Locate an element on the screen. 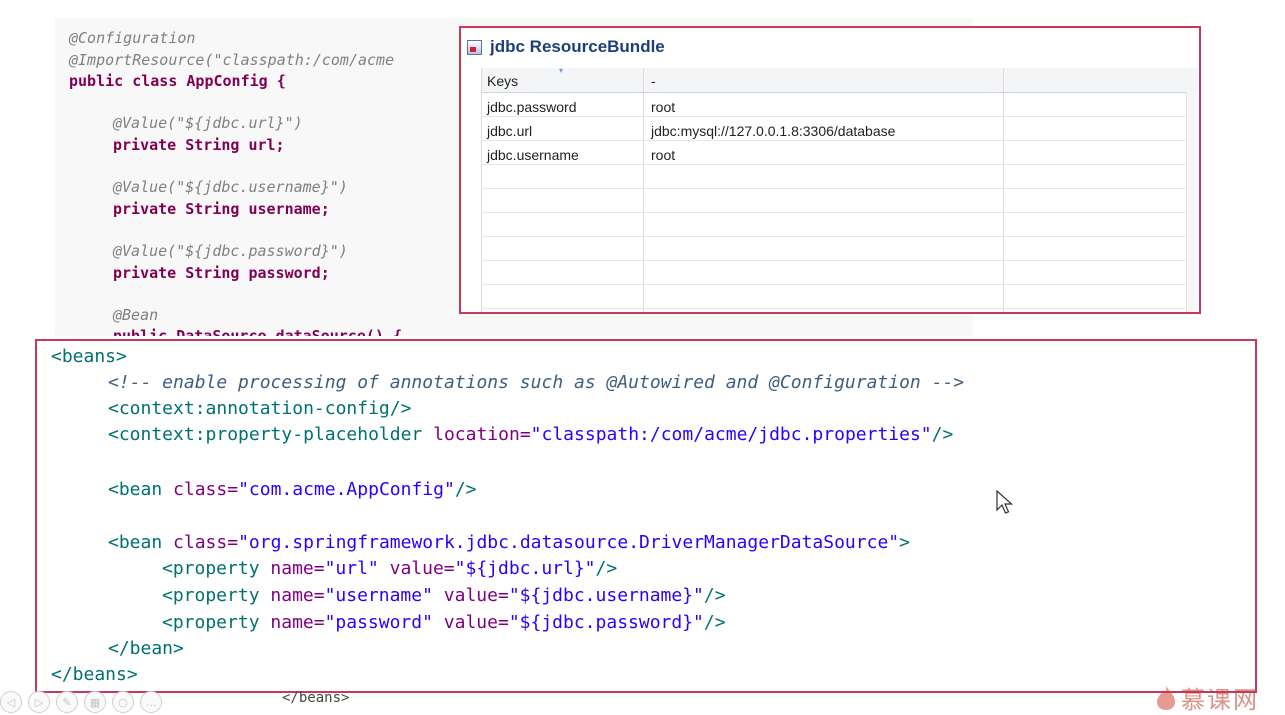 The image size is (1285, 715). sort-indicator-icon: ▾ is located at coordinates (561, 70).